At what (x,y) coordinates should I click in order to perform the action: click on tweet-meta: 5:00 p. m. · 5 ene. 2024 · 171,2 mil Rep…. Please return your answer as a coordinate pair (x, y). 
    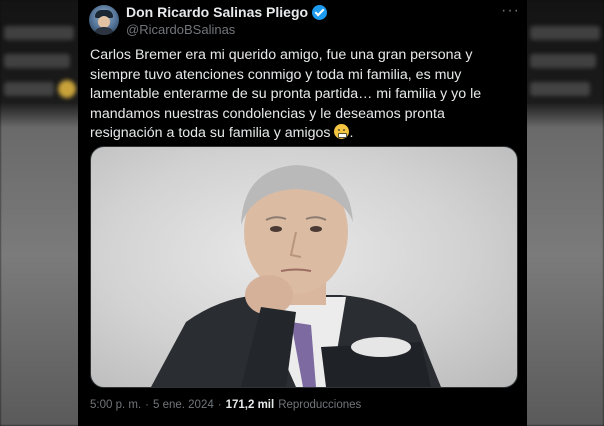
    Looking at the image, I should click on (225, 405).